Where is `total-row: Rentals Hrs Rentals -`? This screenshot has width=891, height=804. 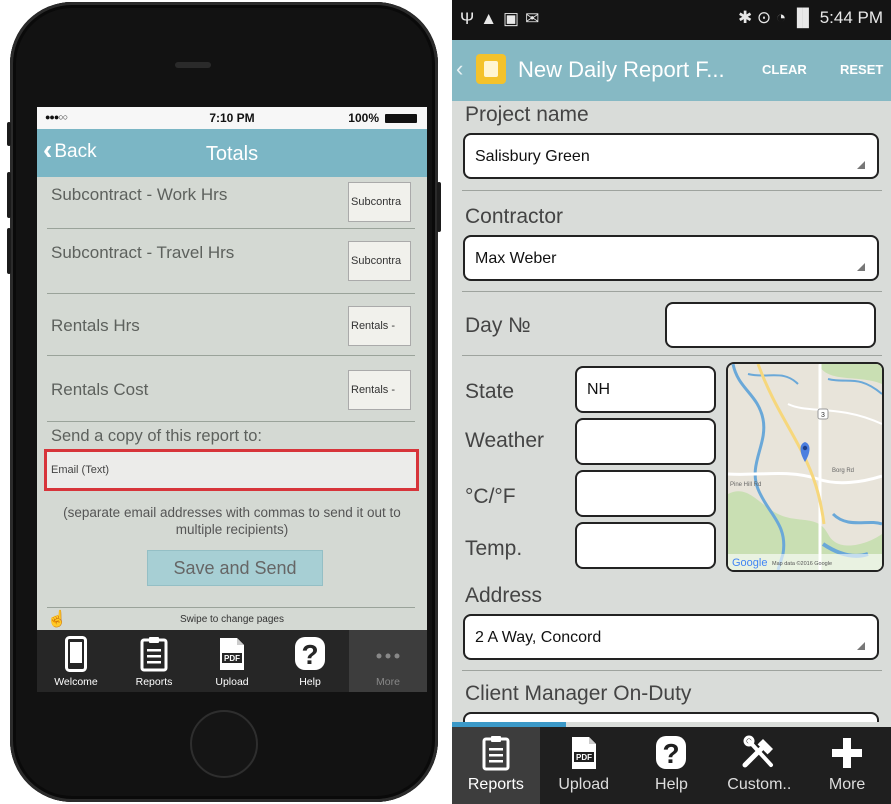
total-row: Rentals Hrs Rentals - is located at coordinates (231, 325).